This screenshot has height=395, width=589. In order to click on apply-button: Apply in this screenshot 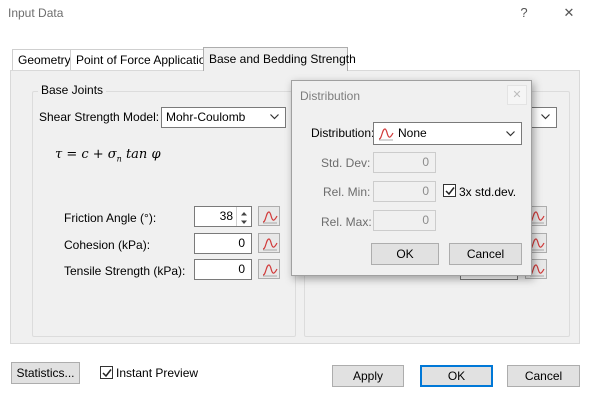, I will do `click(368, 376)`.